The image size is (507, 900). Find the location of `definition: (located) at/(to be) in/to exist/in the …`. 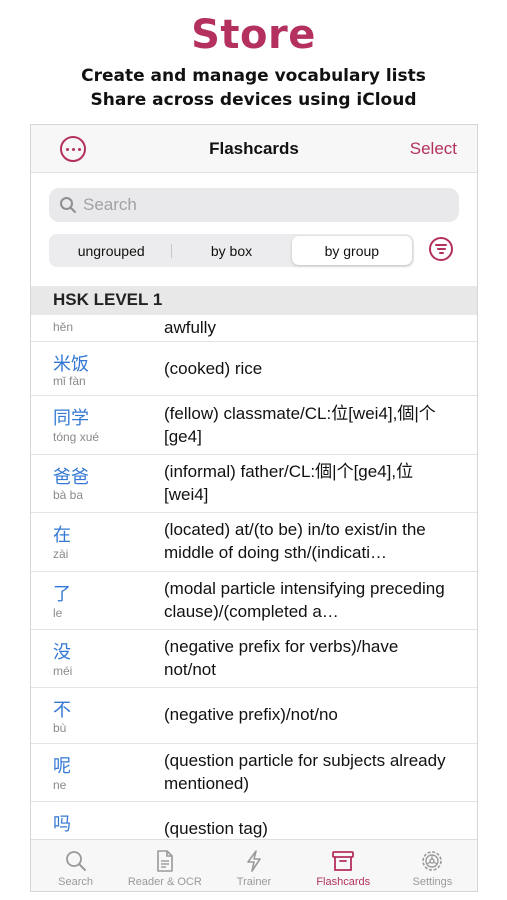

definition: (located) at/(to be) in/to exist/in the … is located at coordinates (295, 541).